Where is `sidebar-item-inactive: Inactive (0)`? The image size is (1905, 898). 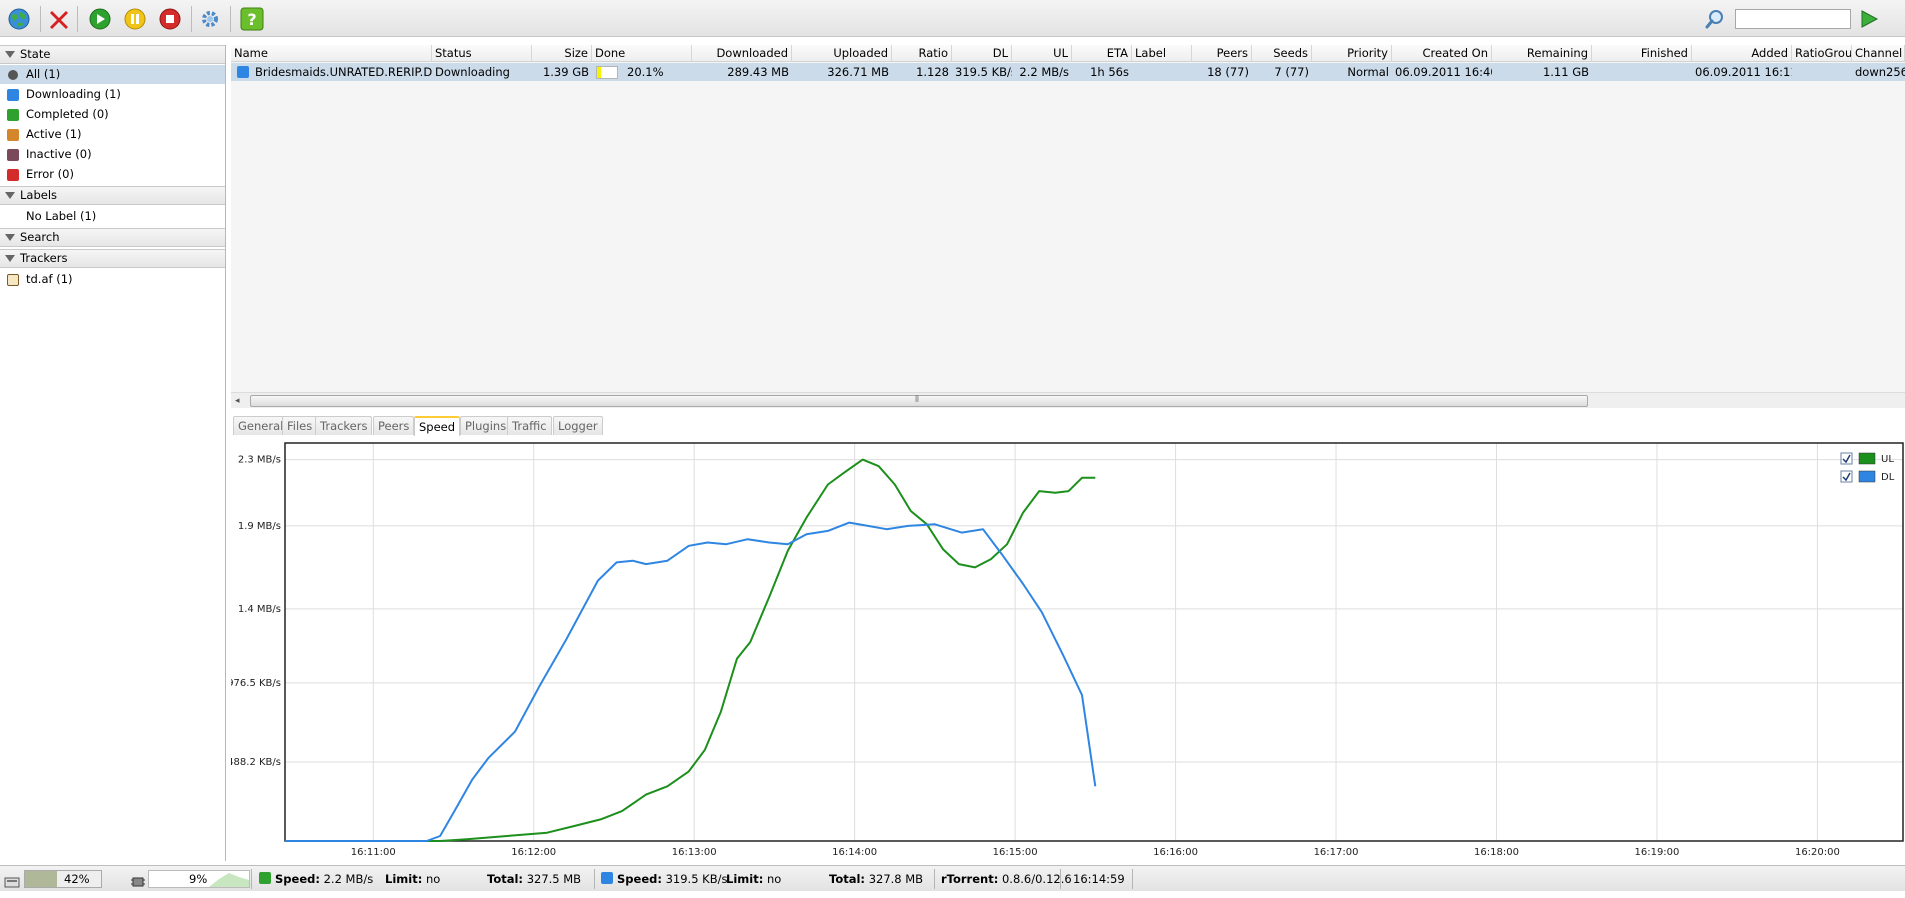
sidebar-item-inactive: Inactive (0) is located at coordinates (112, 154).